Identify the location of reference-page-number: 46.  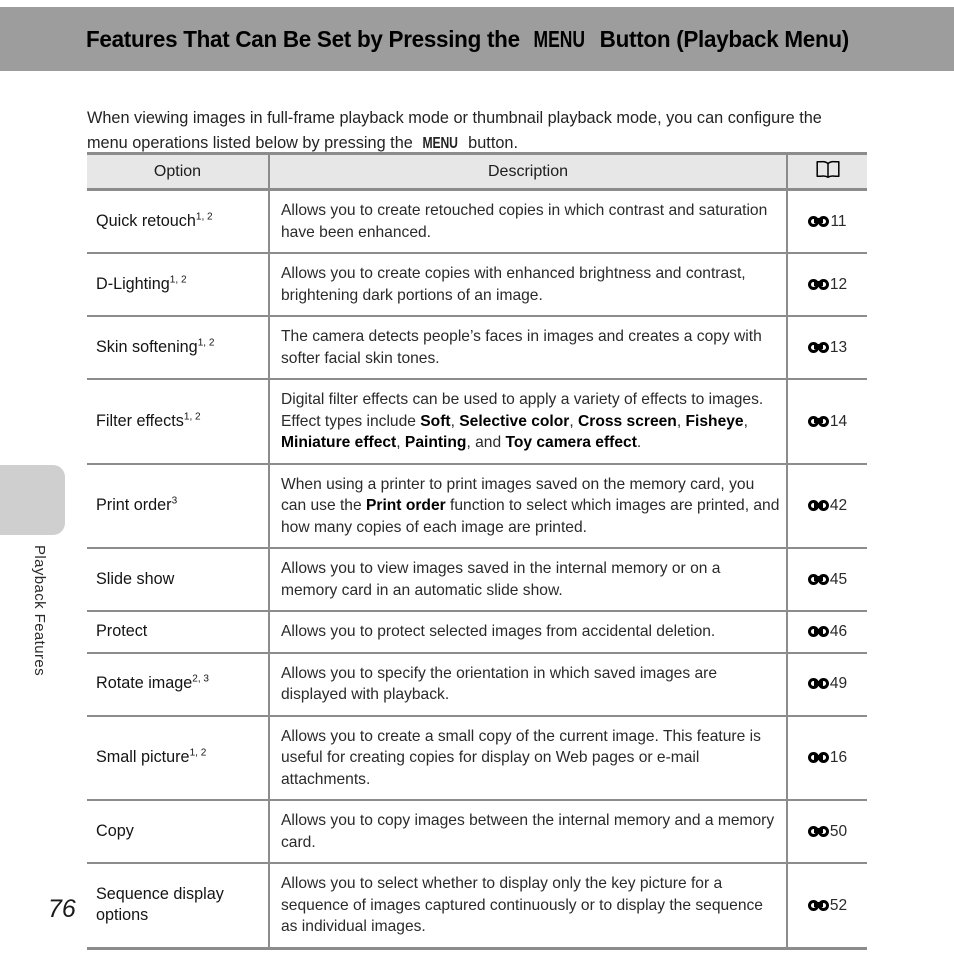
(838, 631).